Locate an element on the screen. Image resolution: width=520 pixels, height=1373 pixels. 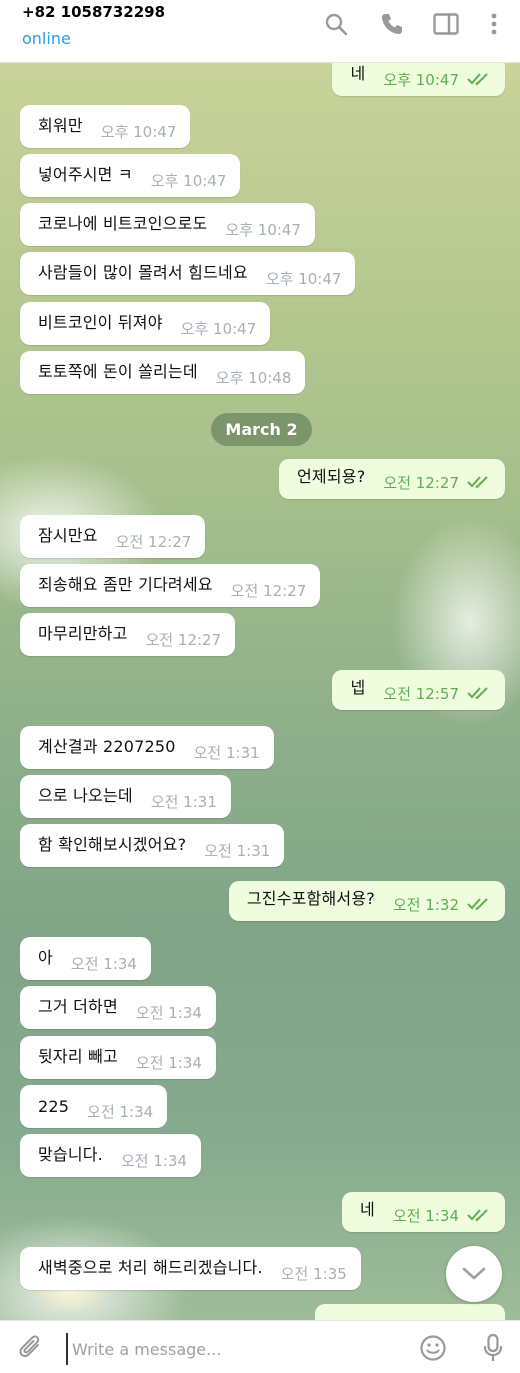
emoji-icon is located at coordinates (433, 1348).